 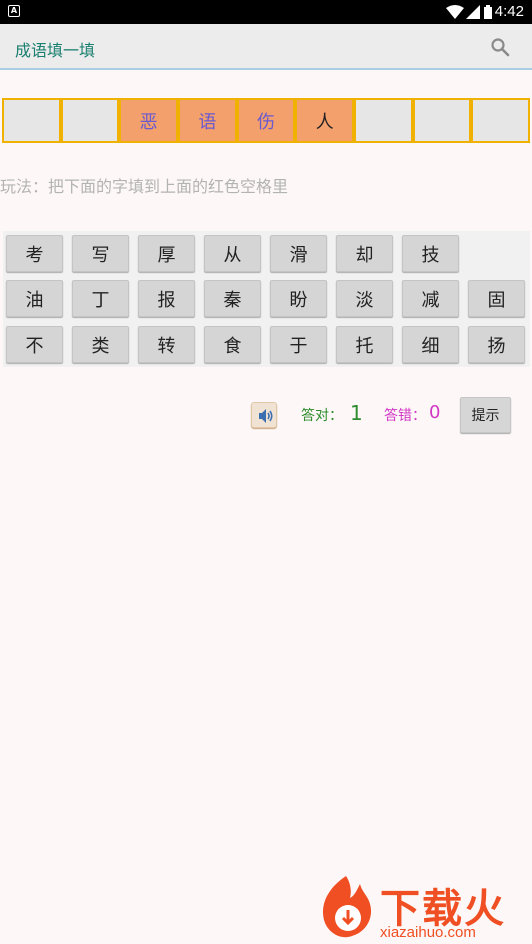 What do you see at coordinates (364, 344) in the screenshot?
I see `char-key: 托` at bounding box center [364, 344].